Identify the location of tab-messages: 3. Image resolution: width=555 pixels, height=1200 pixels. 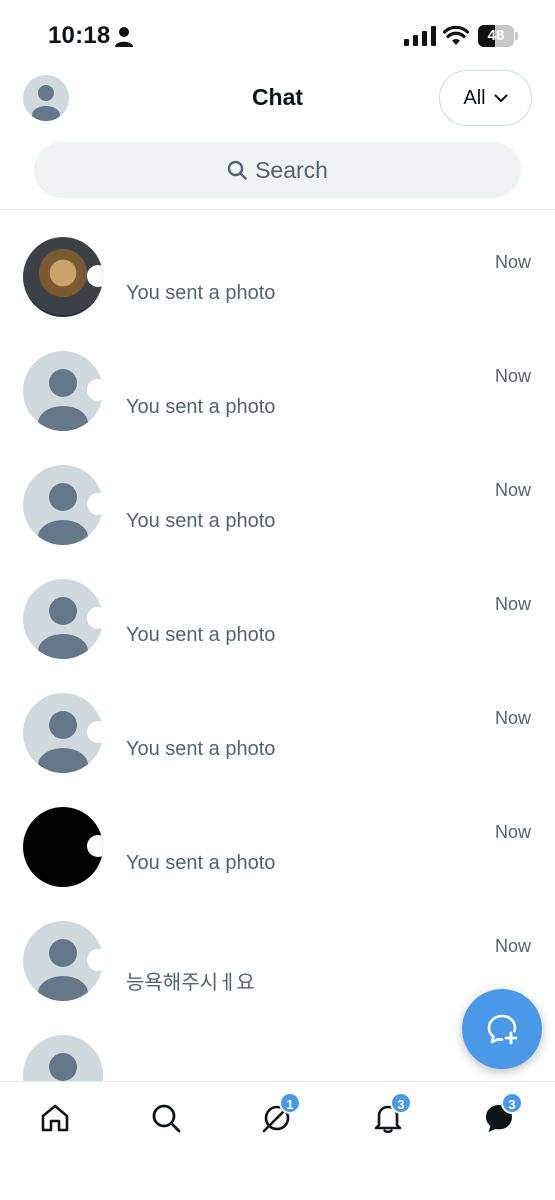
(501, 1115).